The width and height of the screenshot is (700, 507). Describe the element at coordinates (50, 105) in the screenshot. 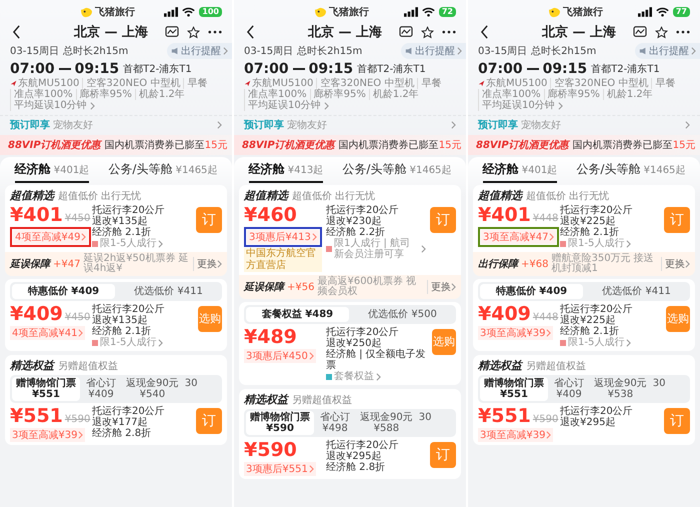

I see `flight-spec: 平均延误10分钟` at that location.